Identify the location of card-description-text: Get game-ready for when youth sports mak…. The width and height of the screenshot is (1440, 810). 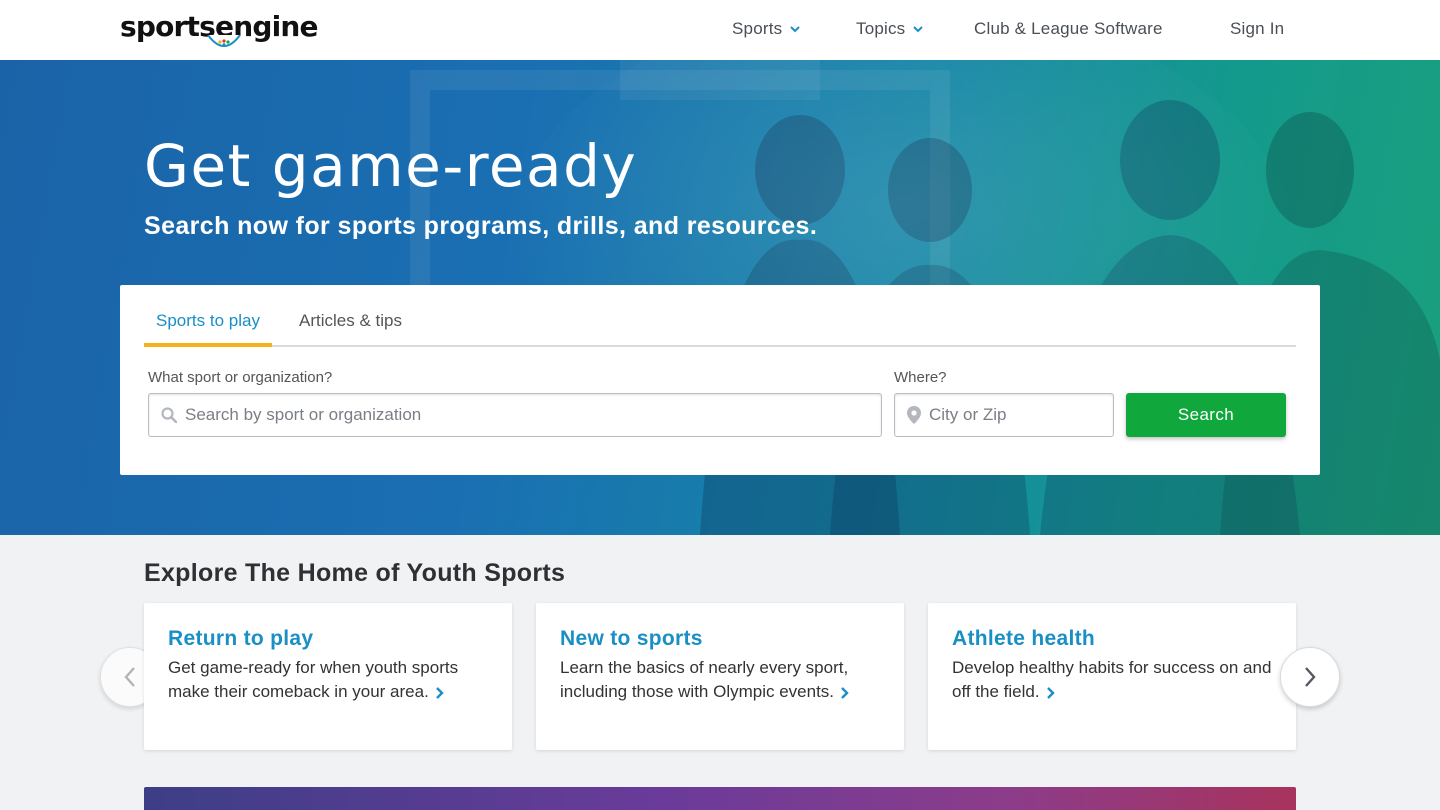
(313, 679).